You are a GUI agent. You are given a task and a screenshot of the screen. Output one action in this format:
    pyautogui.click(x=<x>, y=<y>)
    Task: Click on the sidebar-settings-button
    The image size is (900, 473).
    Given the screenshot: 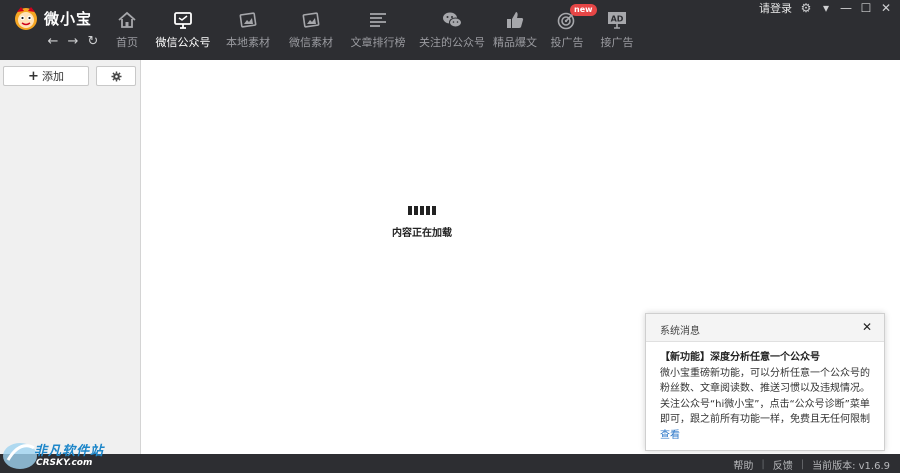 What is the action you would take?
    pyautogui.click(x=116, y=76)
    